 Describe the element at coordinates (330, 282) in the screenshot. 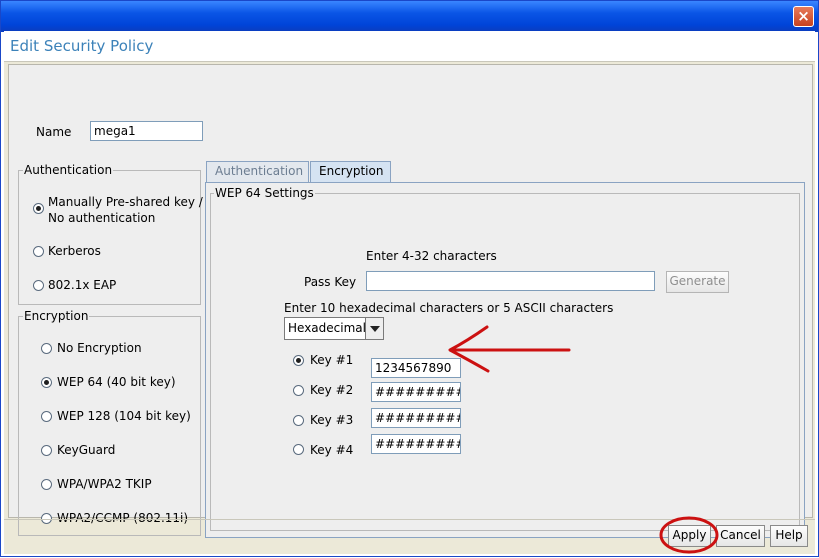

I see `passkey-label: Pass Key` at that location.